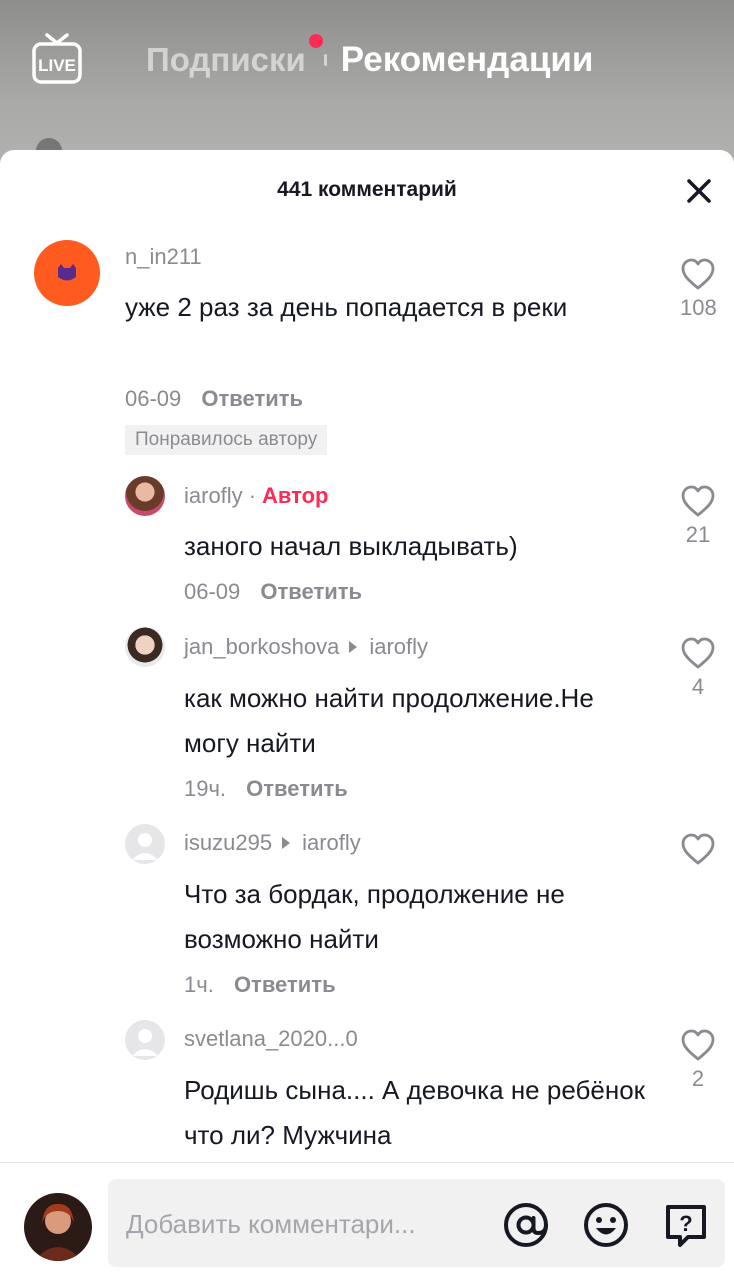 The height and width of the screenshot is (1281, 734). What do you see at coordinates (698, 686) in the screenshot?
I see `like-count: 4` at bounding box center [698, 686].